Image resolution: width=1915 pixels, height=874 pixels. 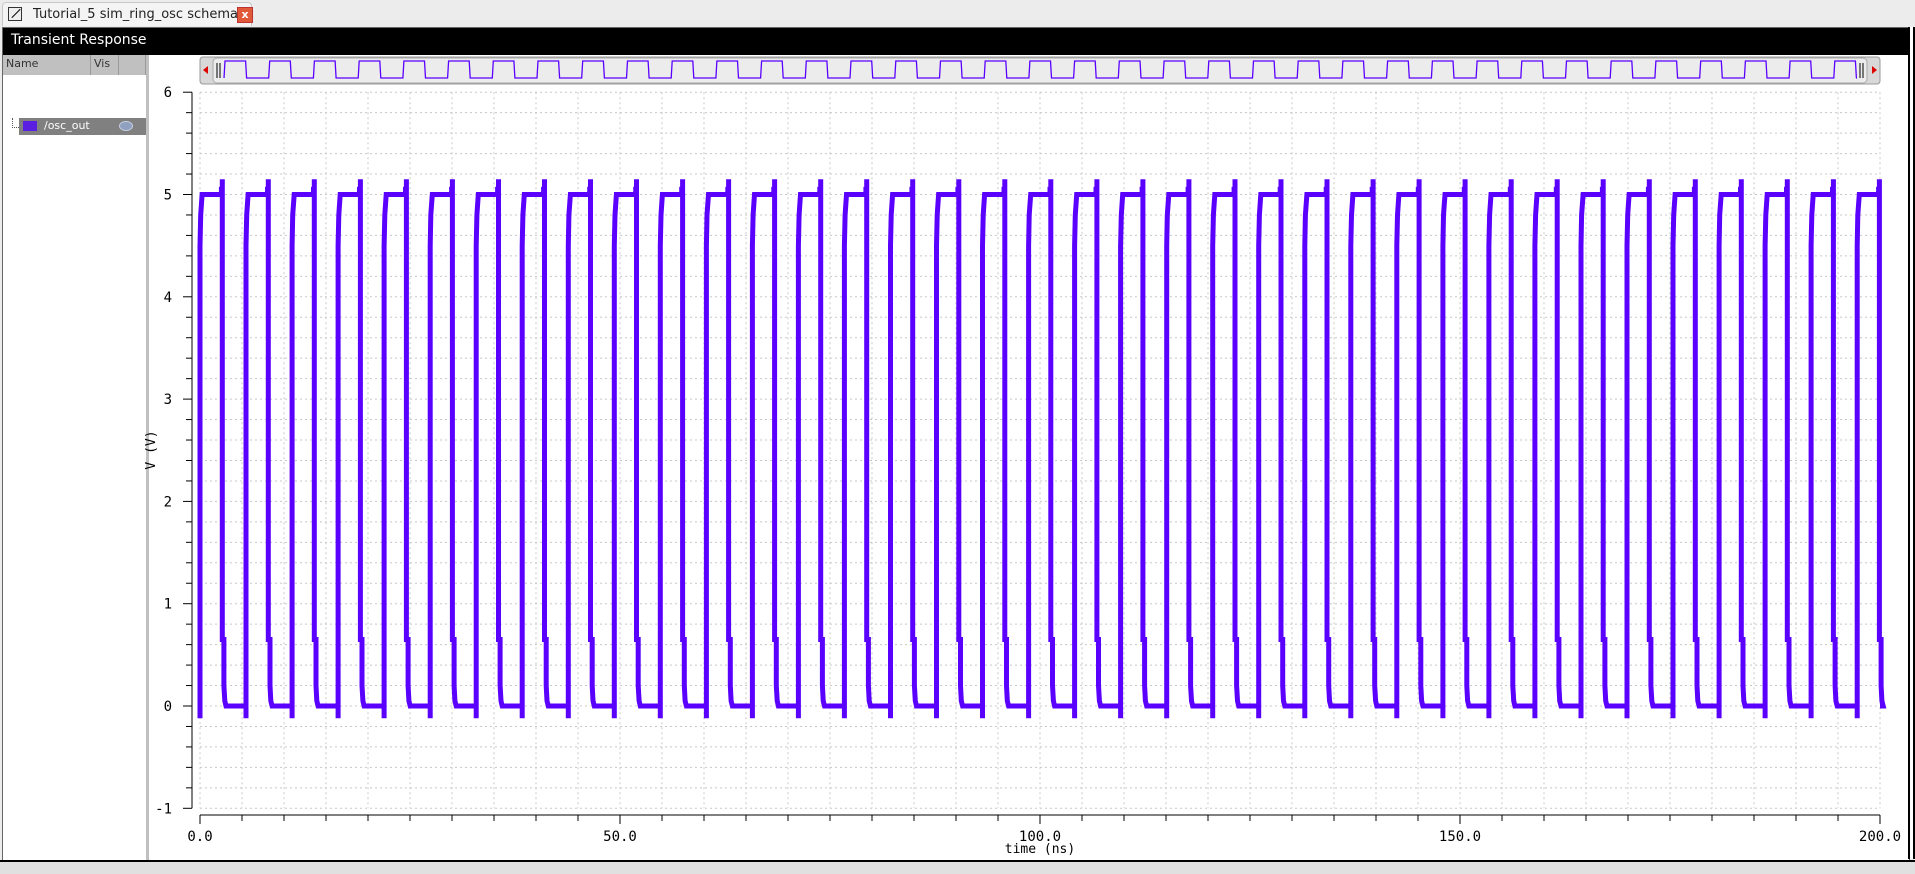 What do you see at coordinates (168, 502) in the screenshot?
I see `y-tick-label: 2` at bounding box center [168, 502].